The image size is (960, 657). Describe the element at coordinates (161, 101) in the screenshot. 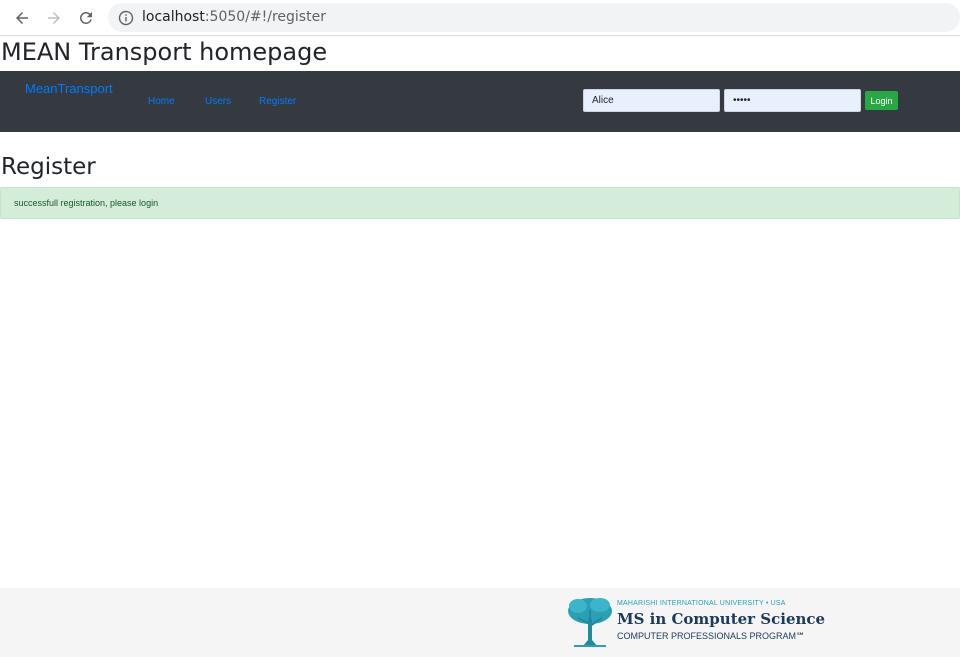

I see `nav-link-home: Home` at that location.